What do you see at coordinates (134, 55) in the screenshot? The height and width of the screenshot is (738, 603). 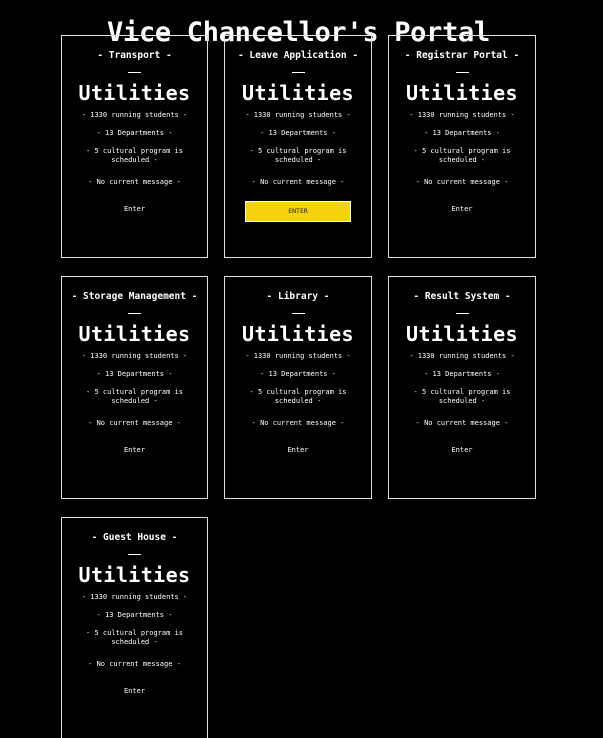 I see `card-title: - Transport -` at bounding box center [134, 55].